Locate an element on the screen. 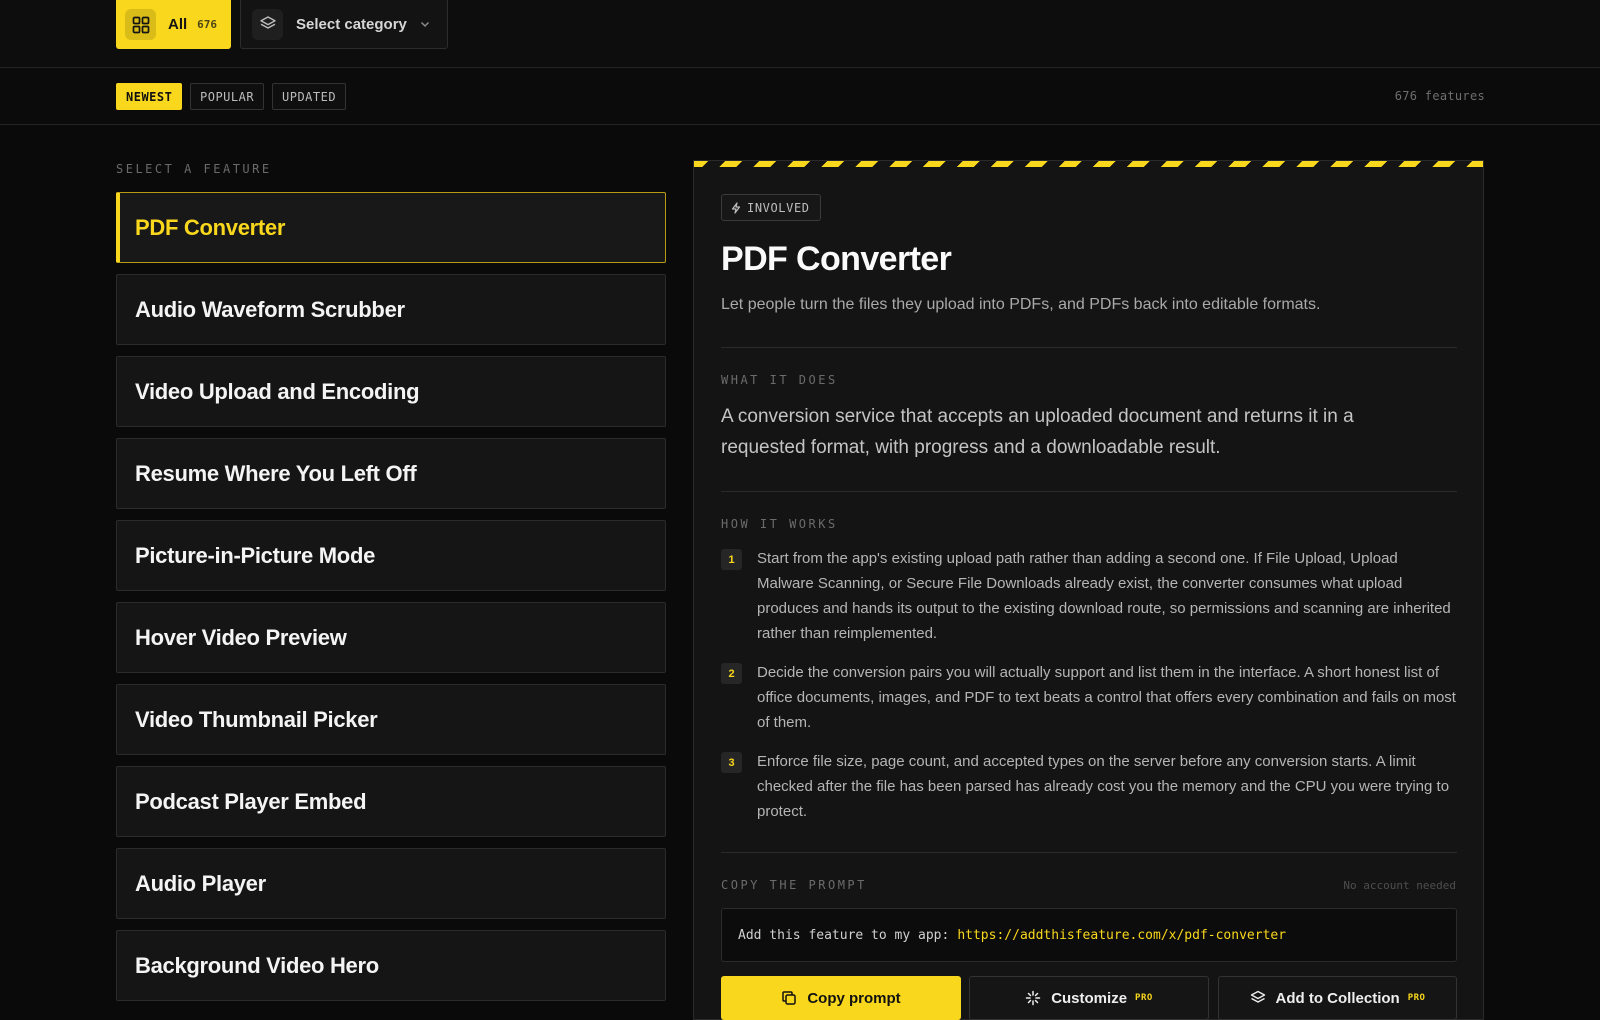 Image resolution: width=1600 pixels, height=1020 pixels. category-select: Select category is located at coordinates (344, 24).